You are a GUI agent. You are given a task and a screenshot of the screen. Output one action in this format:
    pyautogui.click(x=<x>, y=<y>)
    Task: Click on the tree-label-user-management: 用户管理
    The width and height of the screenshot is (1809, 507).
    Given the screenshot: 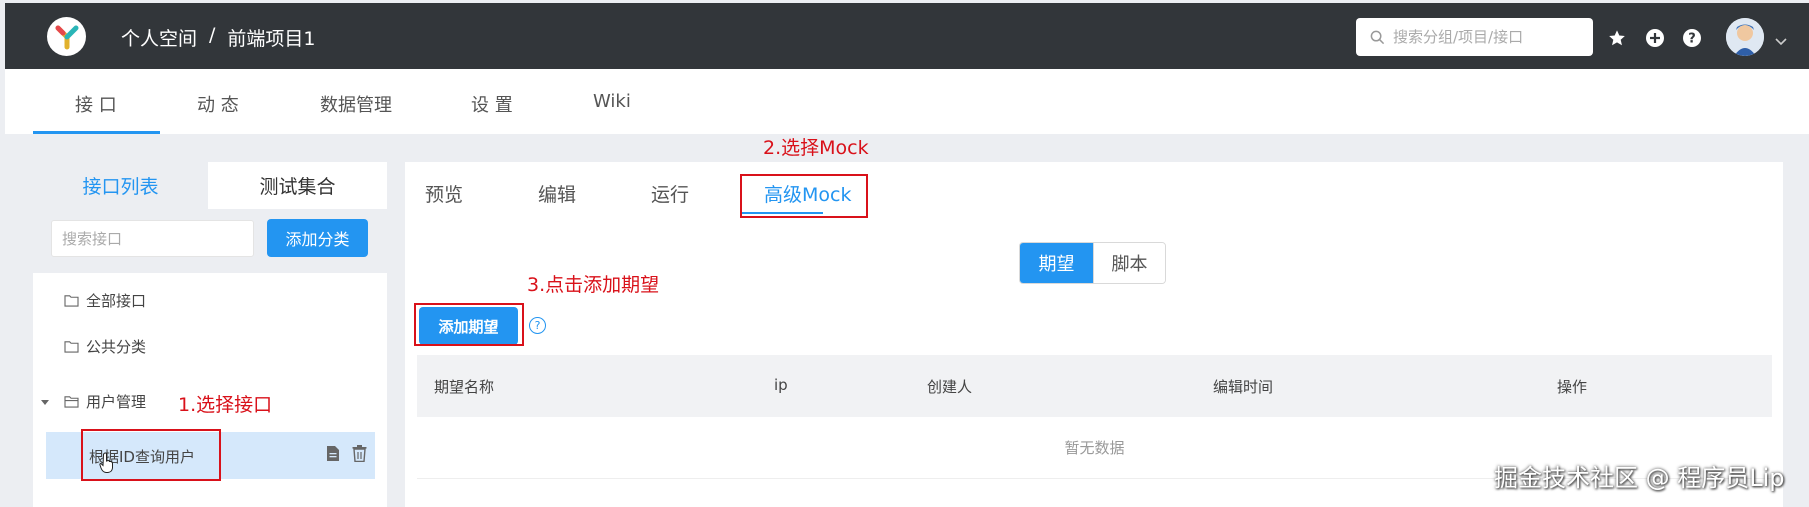 What is the action you would take?
    pyautogui.click(x=116, y=401)
    